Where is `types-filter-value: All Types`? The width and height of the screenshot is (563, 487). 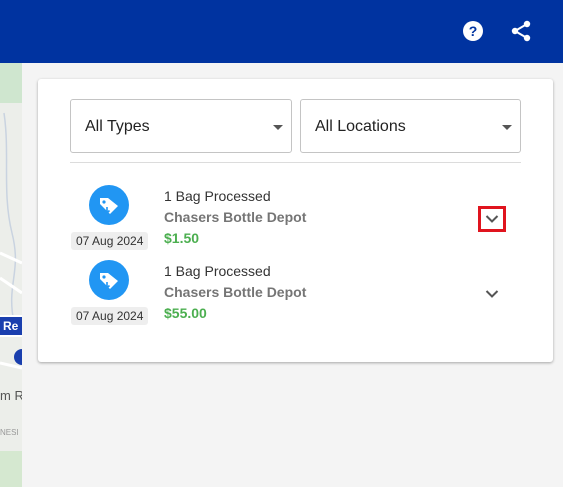 types-filter-value: All Types is located at coordinates (117, 126).